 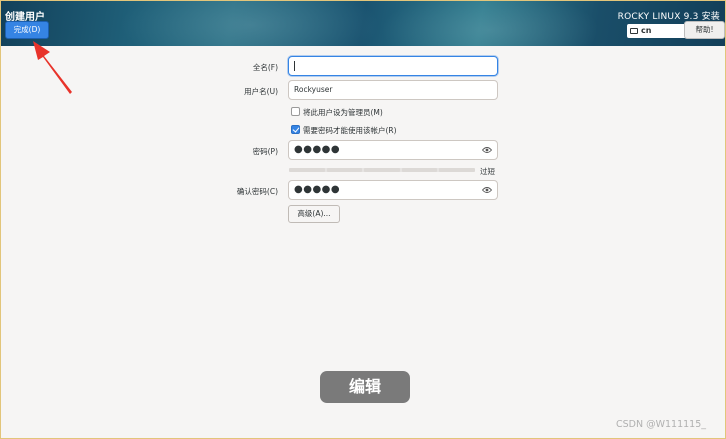 I want to click on show-password-icon, so click(x=487, y=150).